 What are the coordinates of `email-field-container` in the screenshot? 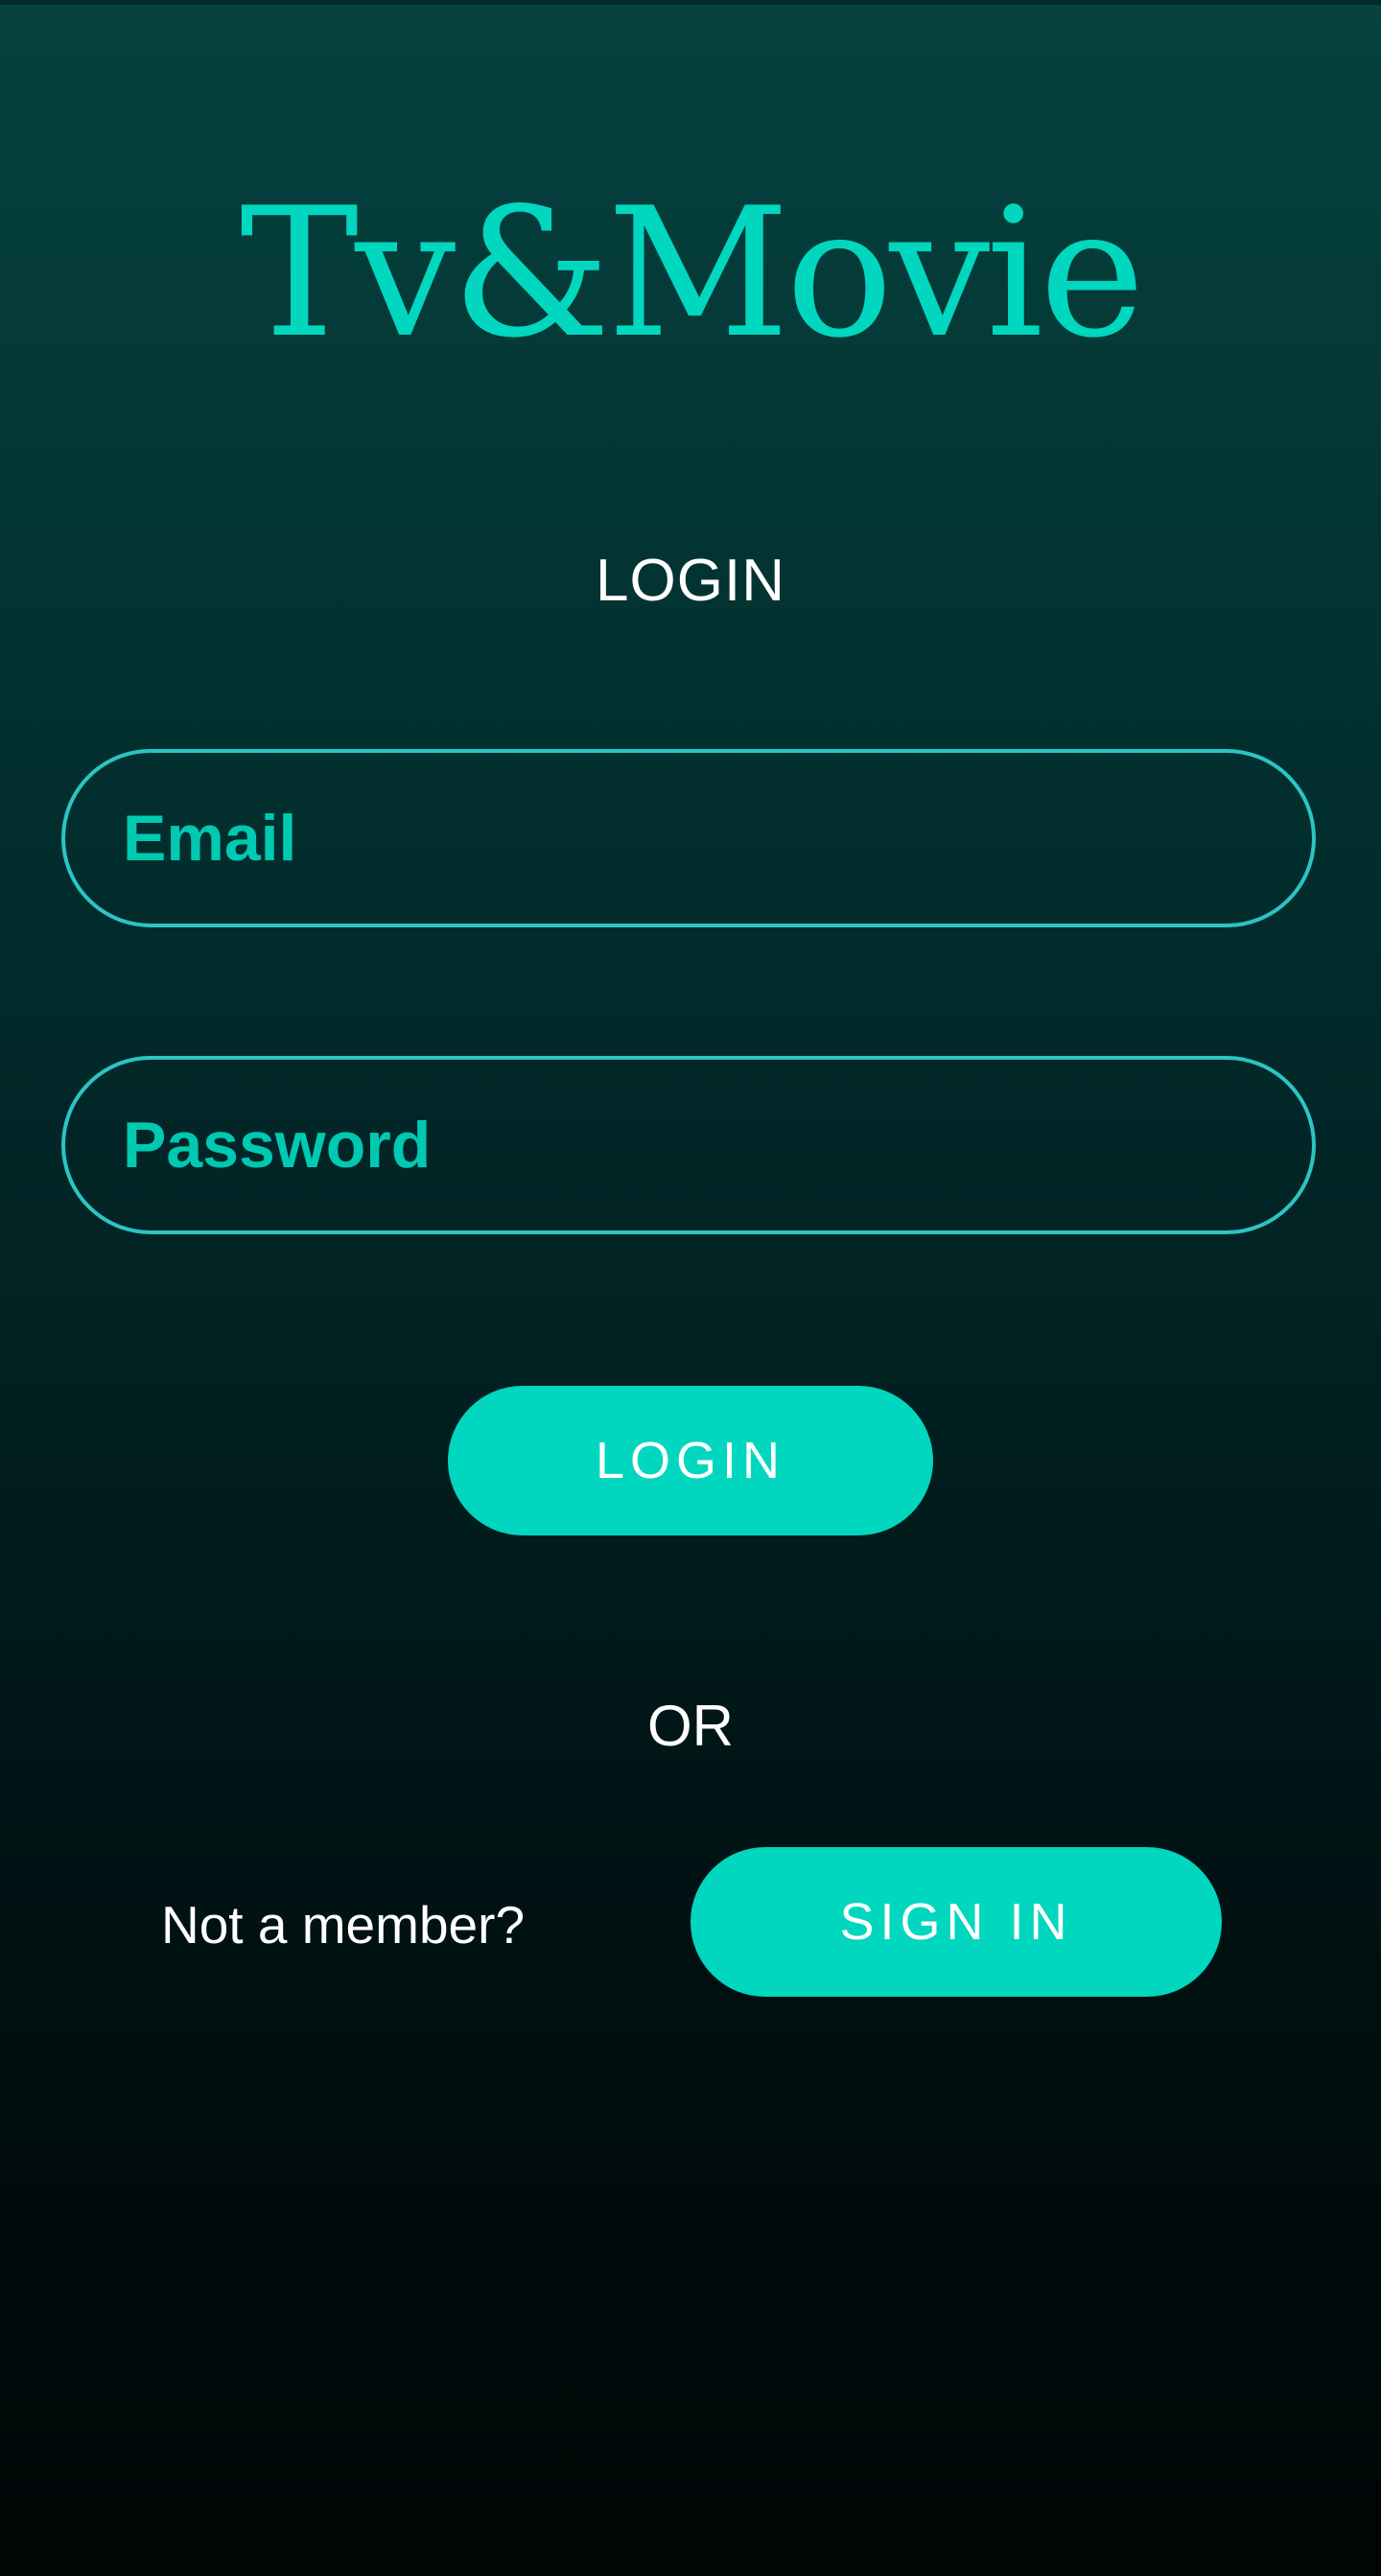 It's located at (689, 838).